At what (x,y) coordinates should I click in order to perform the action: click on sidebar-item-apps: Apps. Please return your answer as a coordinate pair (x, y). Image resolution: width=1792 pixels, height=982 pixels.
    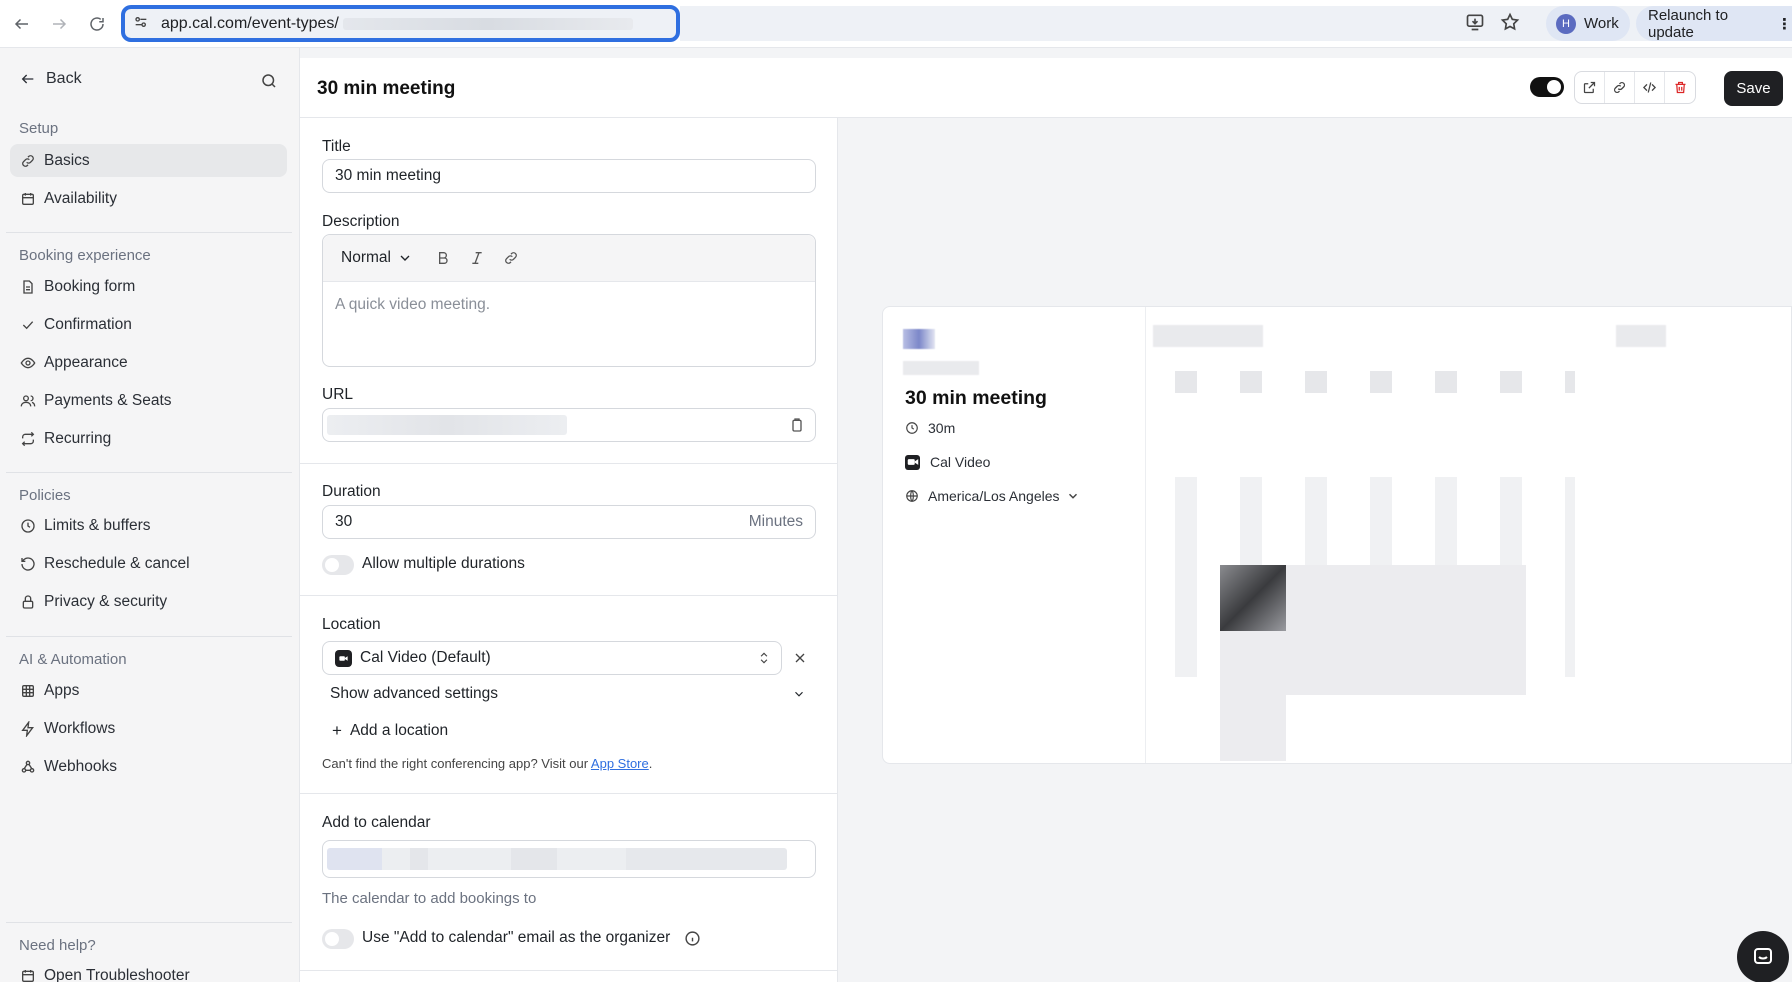
    Looking at the image, I should click on (148, 690).